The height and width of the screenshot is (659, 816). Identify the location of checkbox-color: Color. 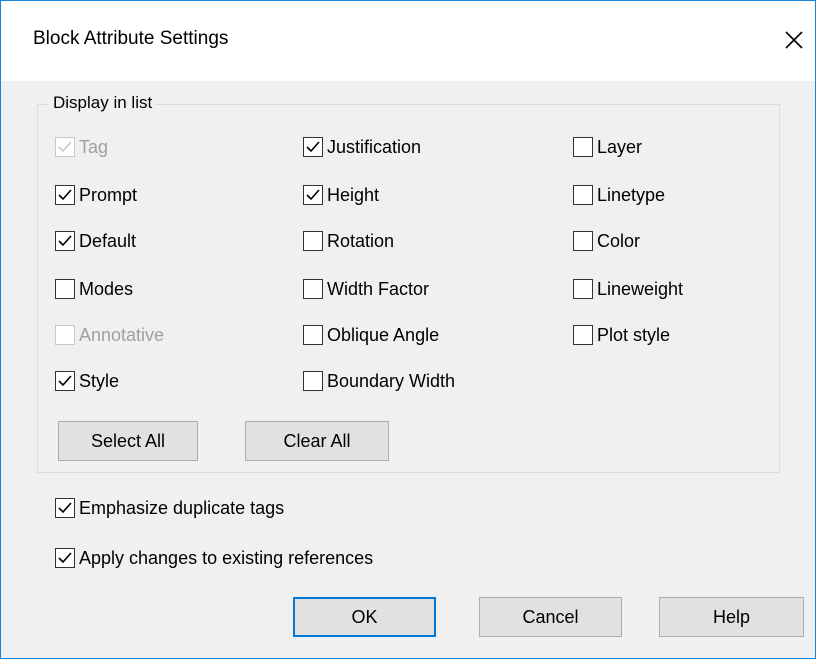
(606, 241).